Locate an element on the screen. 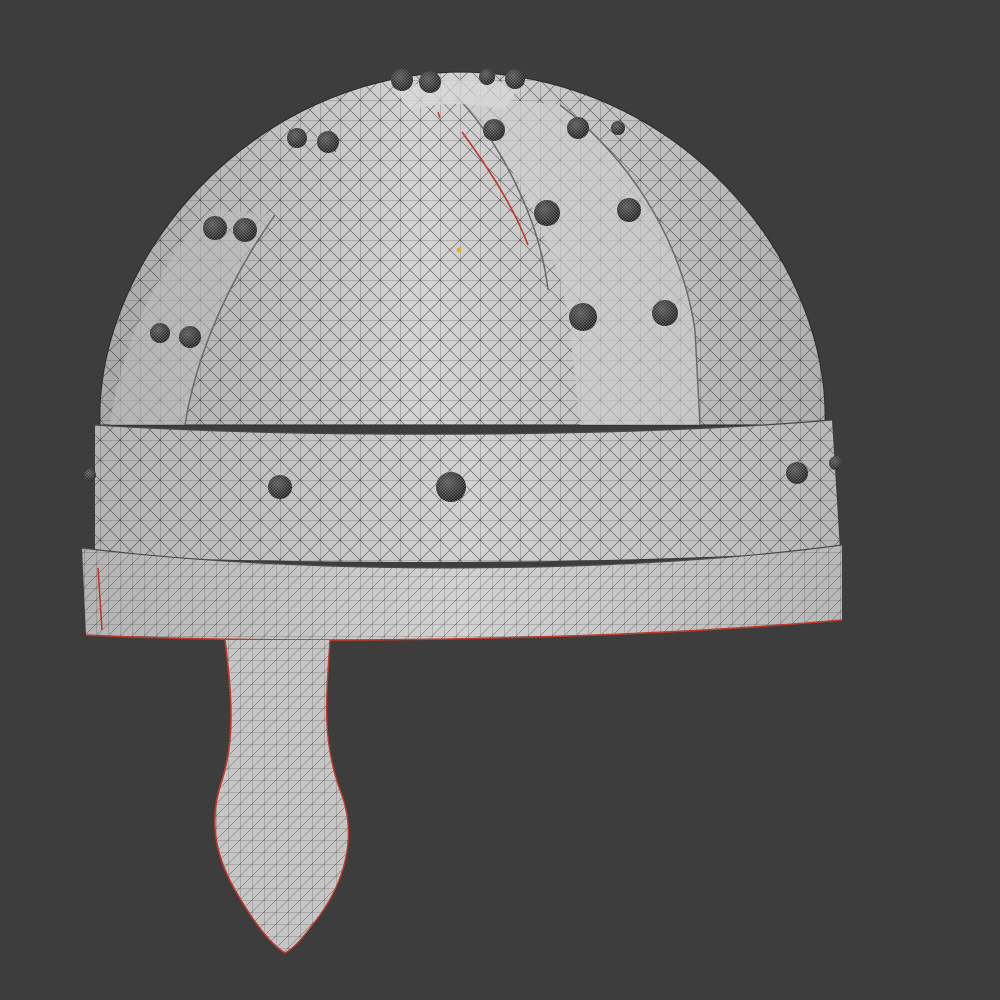 The image size is (1000, 1000). nasal-guard is located at coordinates (281, 796).